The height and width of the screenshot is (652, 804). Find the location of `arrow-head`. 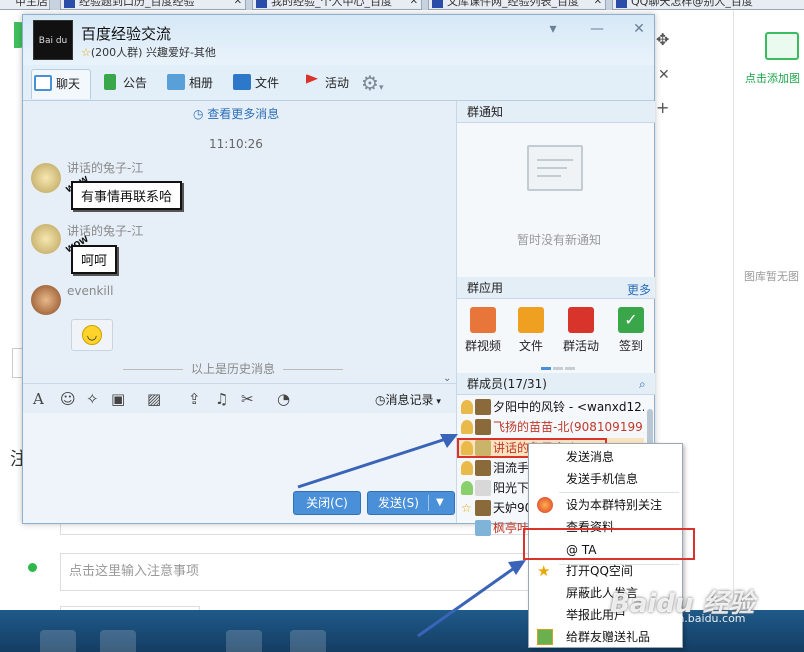

arrow-head is located at coordinates (517, 567).